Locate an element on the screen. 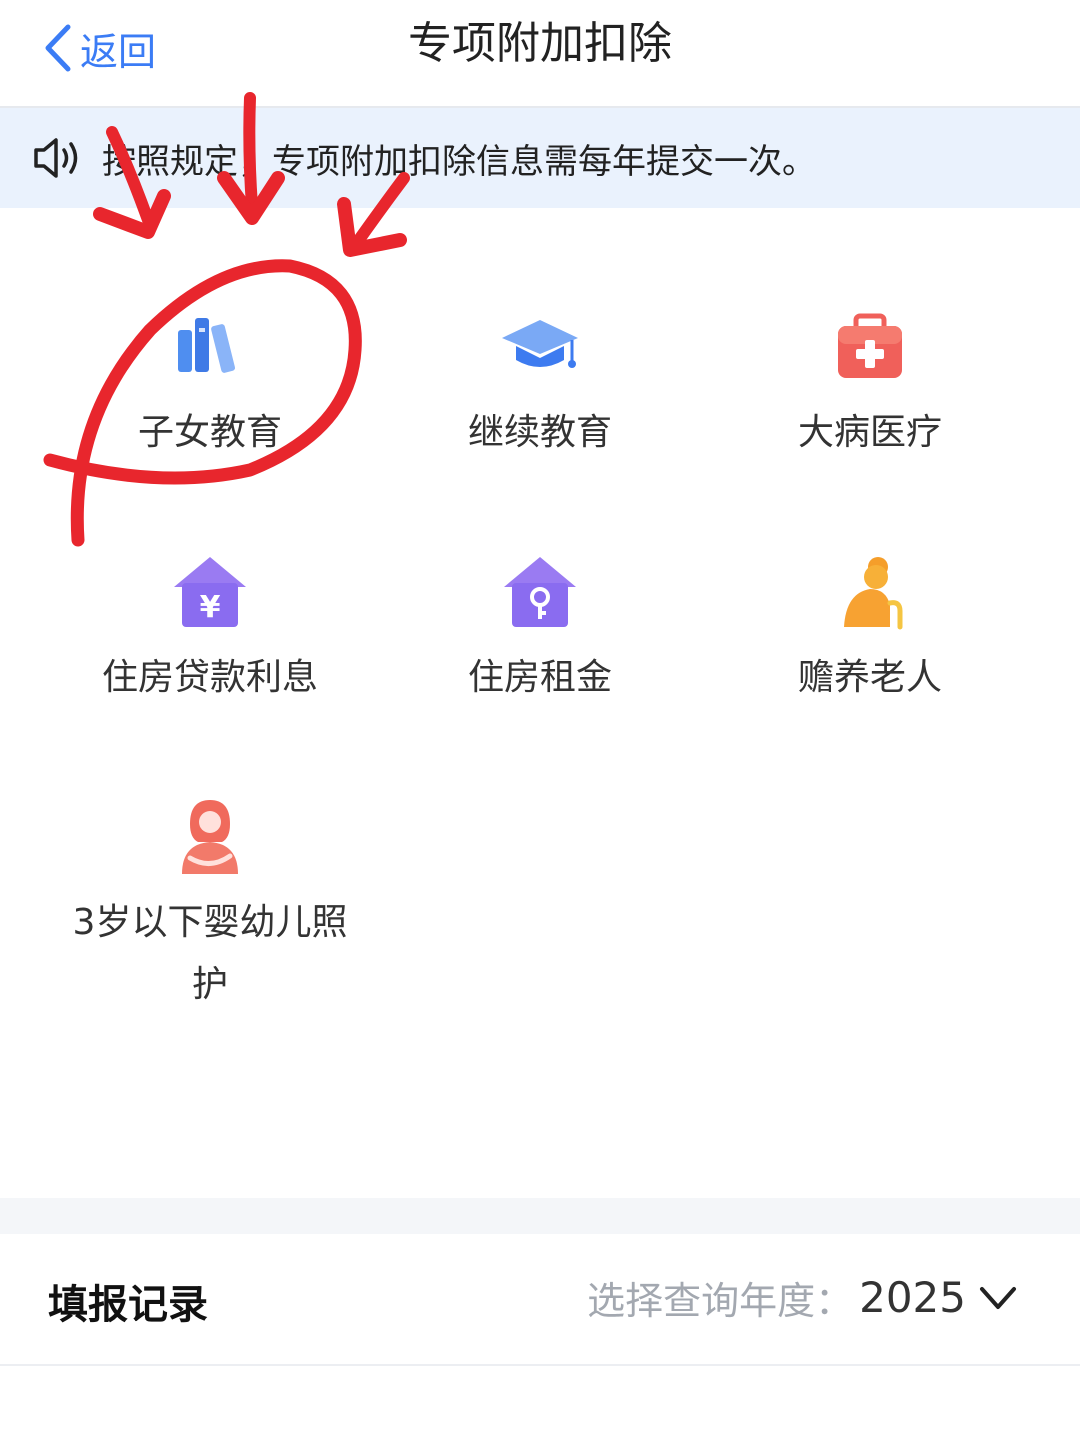 This screenshot has height=1440, width=1080. category-housing-loan-interest: ¥ 住房贷款利息 is located at coordinates (210, 631).